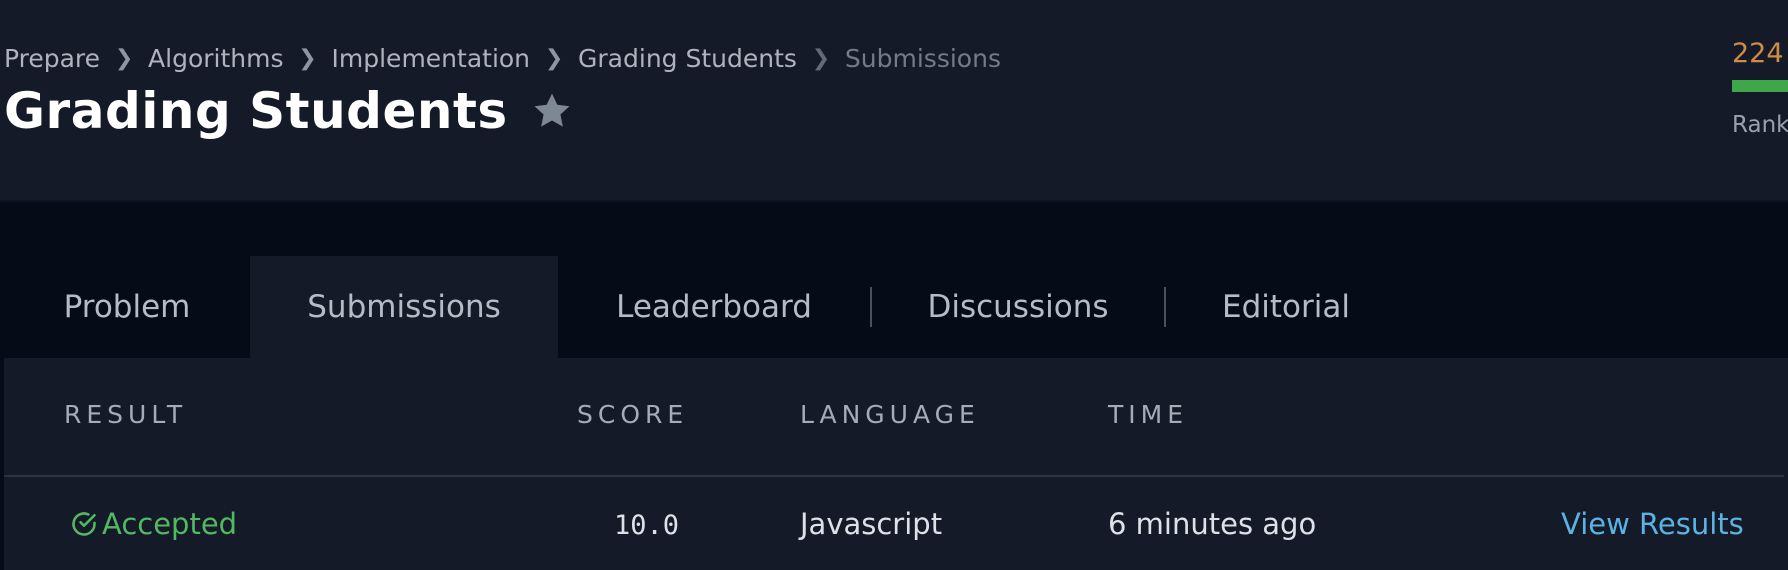 The image size is (1788, 570). Describe the element at coordinates (1286, 307) in the screenshot. I see `tab-editorial: Editorial` at that location.